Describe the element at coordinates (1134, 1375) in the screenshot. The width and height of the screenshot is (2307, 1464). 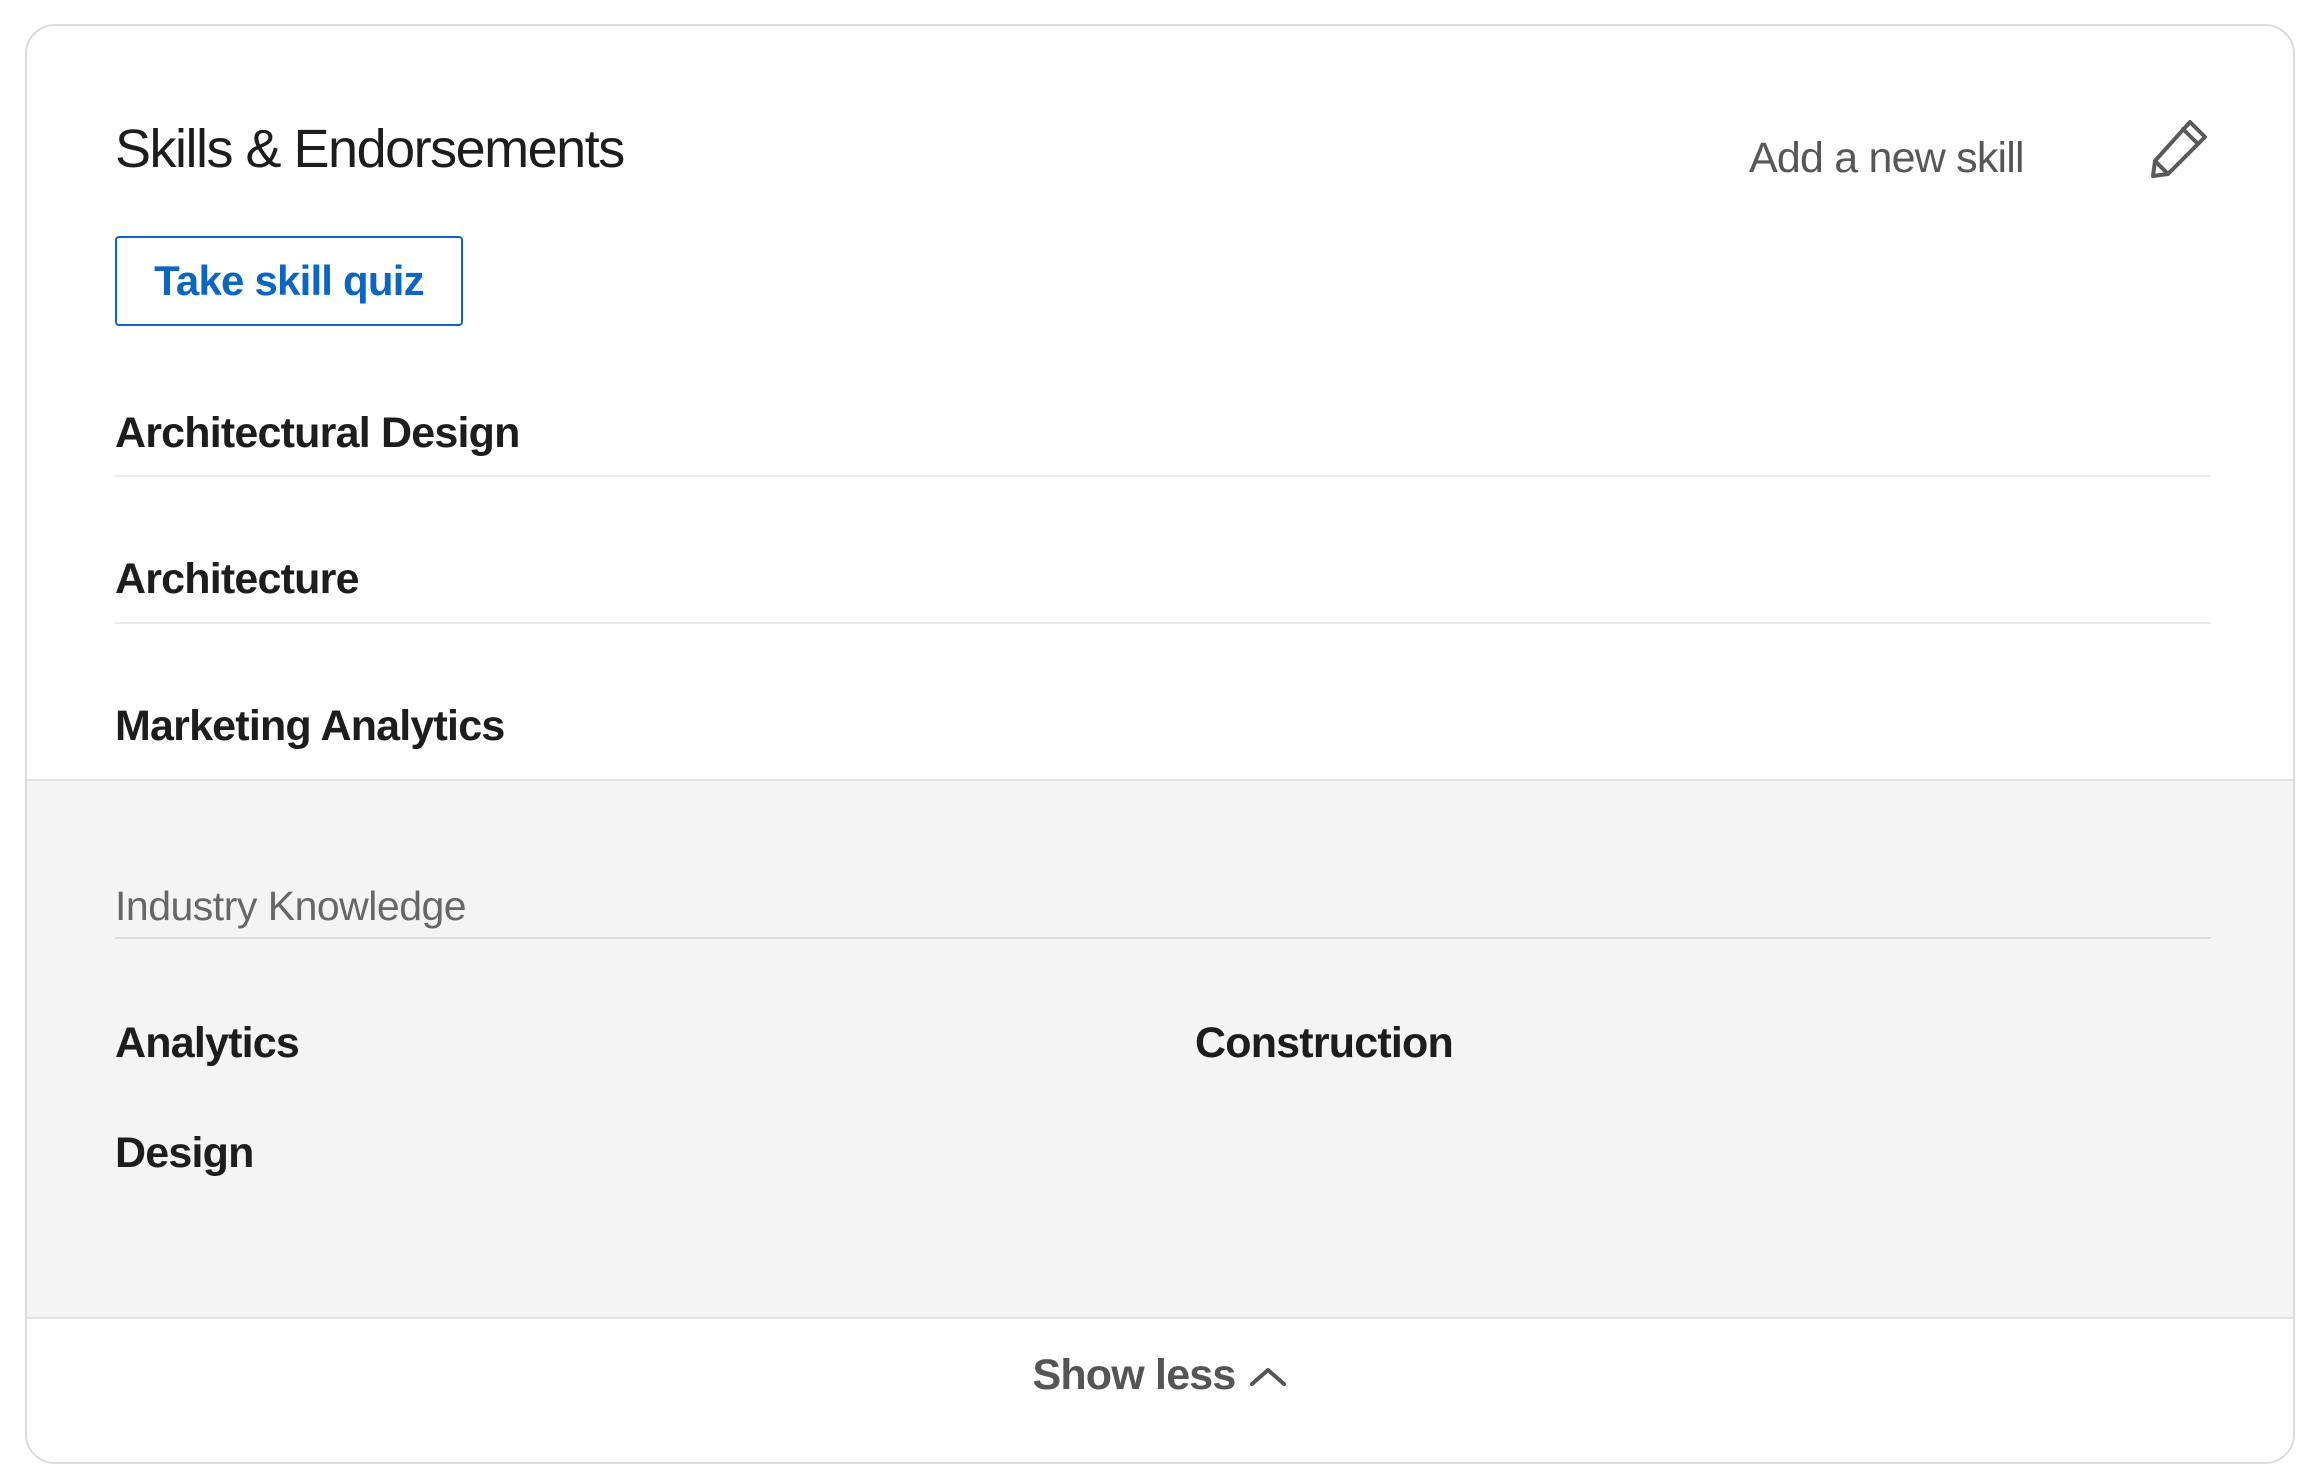
I see `show-less-label: Show less` at that location.